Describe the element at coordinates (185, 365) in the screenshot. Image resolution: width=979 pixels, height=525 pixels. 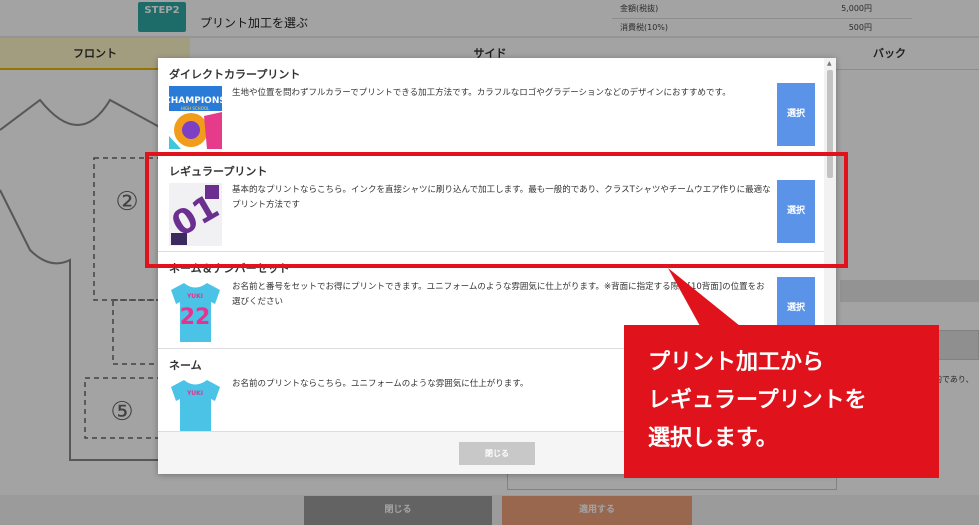
I see `item-title: ネーム` at that location.